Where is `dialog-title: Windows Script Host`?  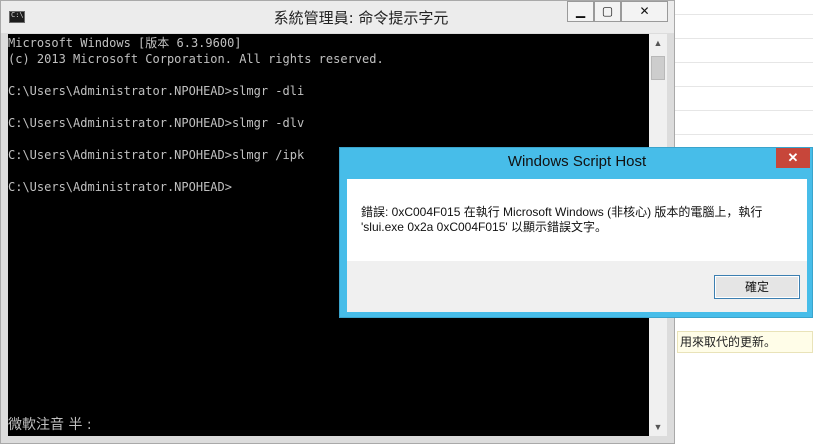
dialog-title: Windows Script Host is located at coordinates (577, 161).